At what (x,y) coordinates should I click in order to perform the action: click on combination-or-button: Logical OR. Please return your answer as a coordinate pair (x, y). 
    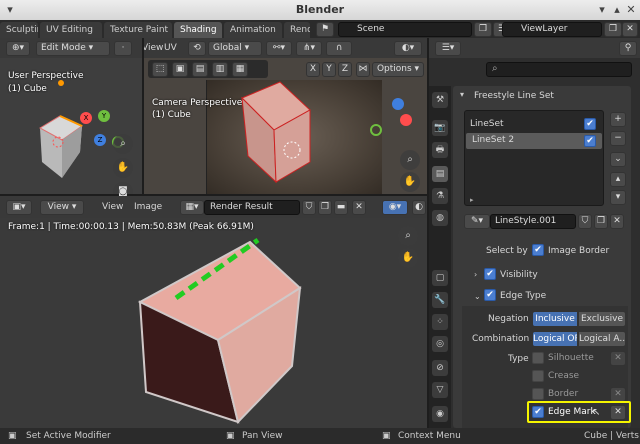
    Looking at the image, I should click on (555, 339).